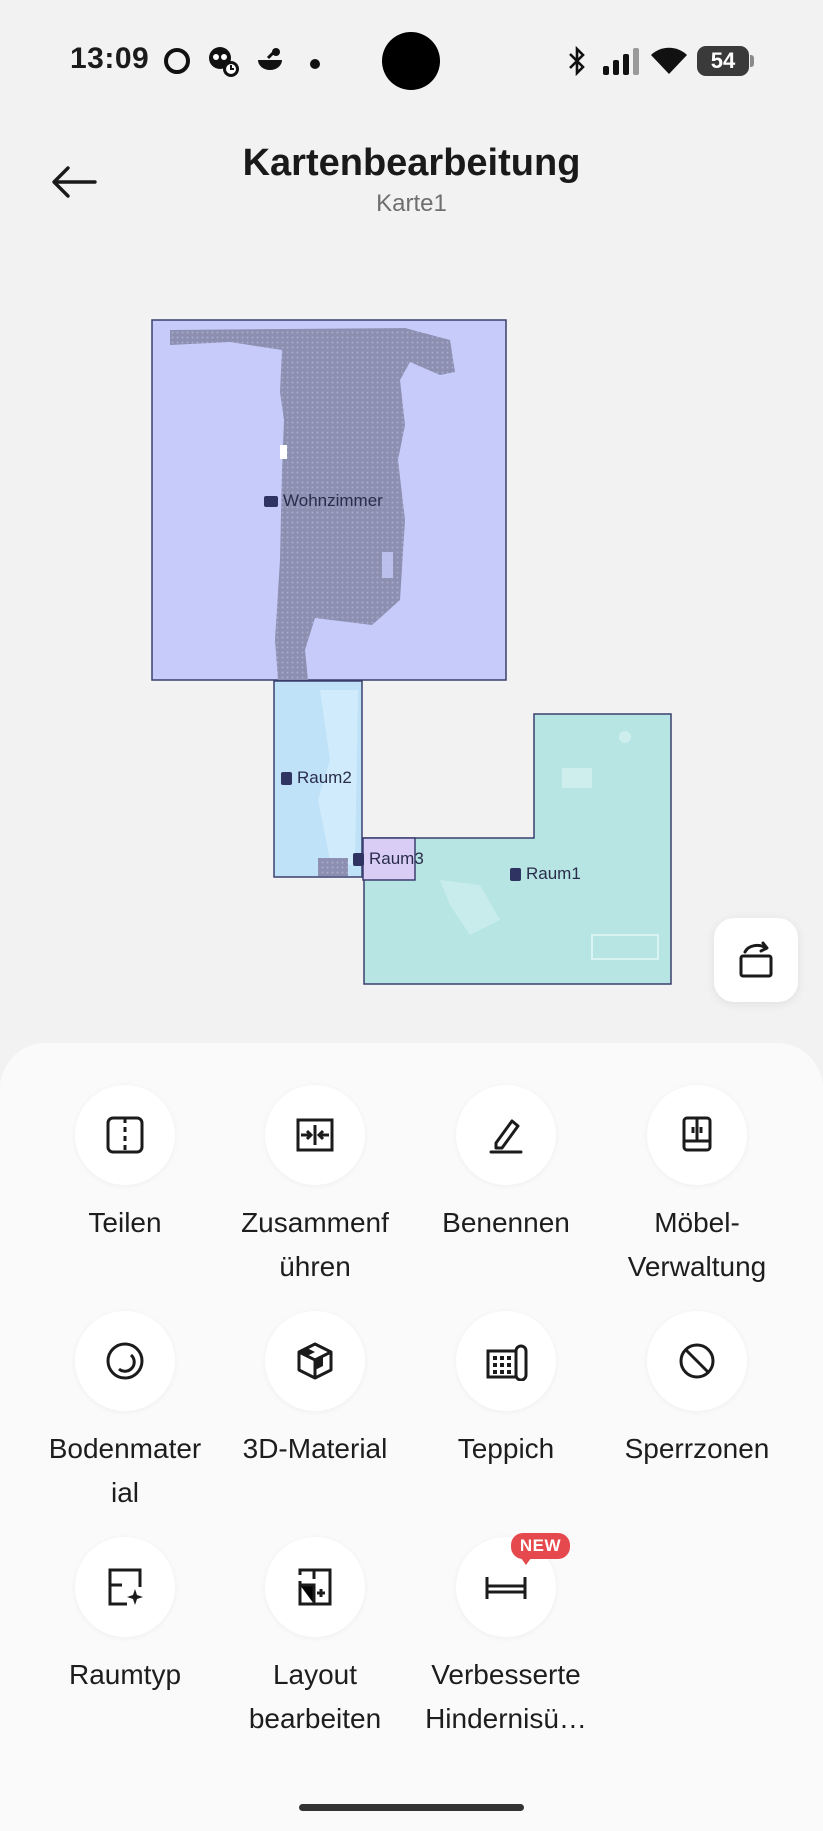 Image resolution: width=823 pixels, height=1831 pixels. I want to click on status-time: 13:09, so click(110, 58).